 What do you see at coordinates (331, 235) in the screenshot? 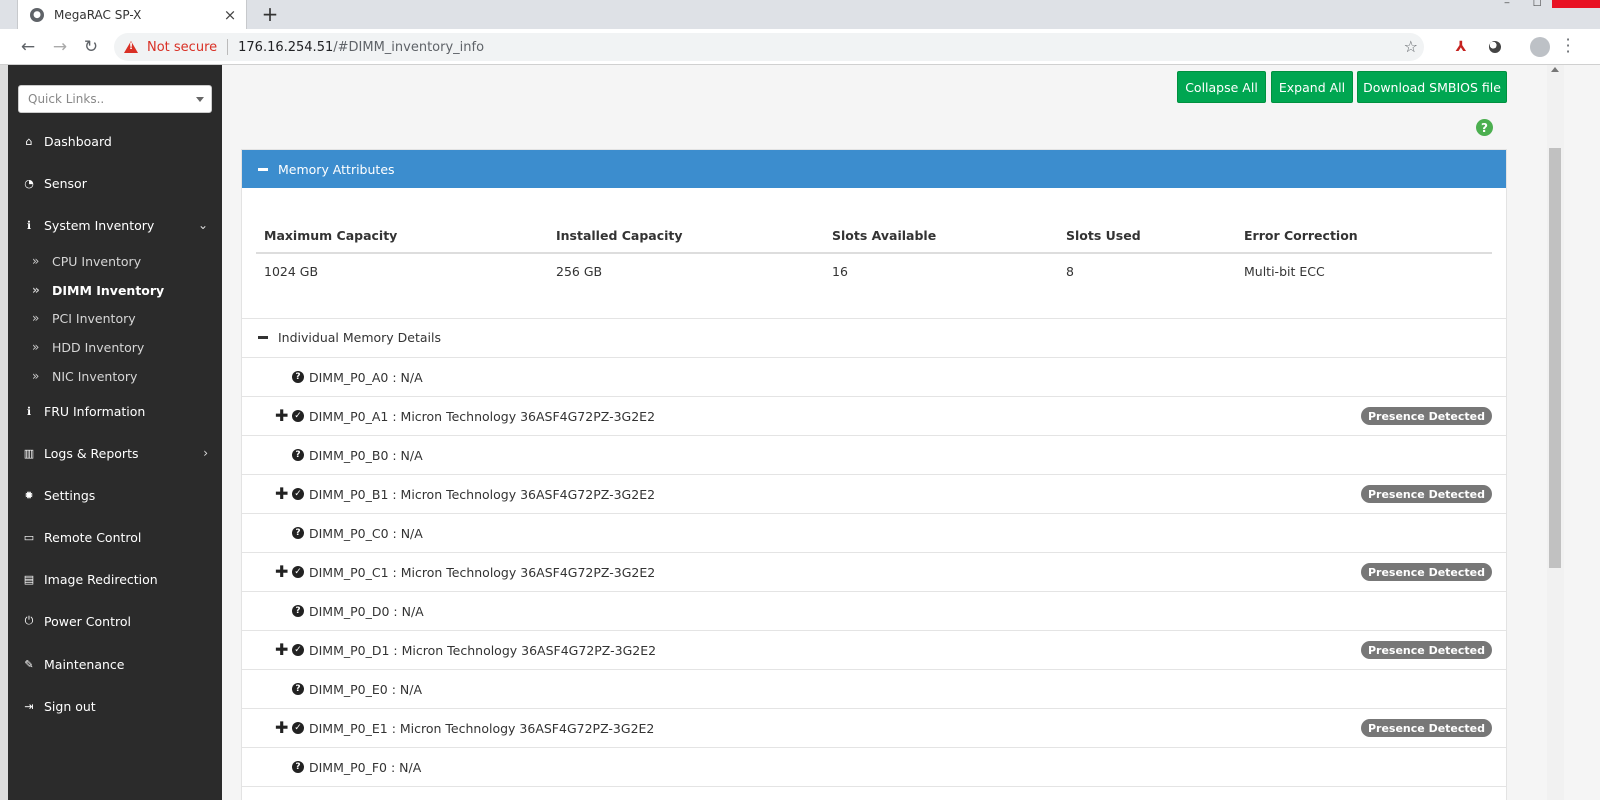
I see `column-header: Maximum Capacity` at bounding box center [331, 235].